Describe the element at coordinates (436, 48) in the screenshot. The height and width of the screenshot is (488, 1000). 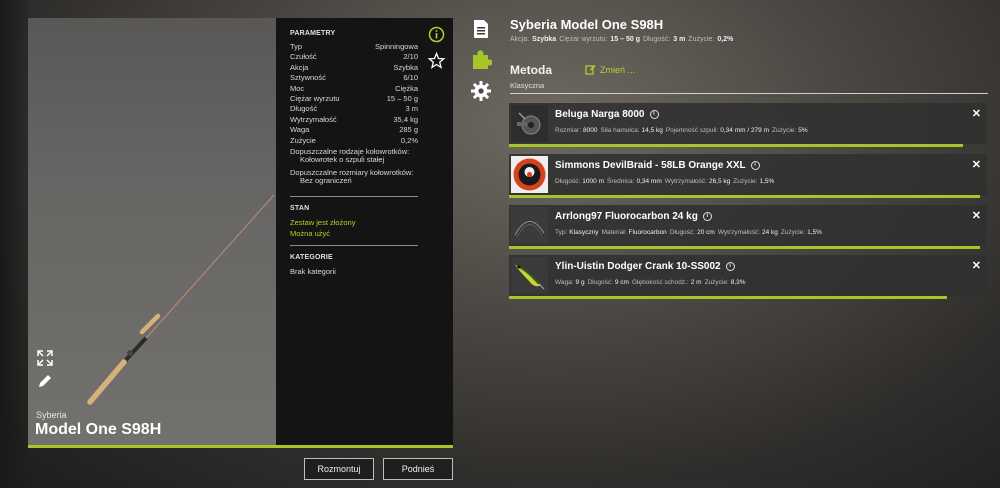
I see `params-side-icons` at that location.